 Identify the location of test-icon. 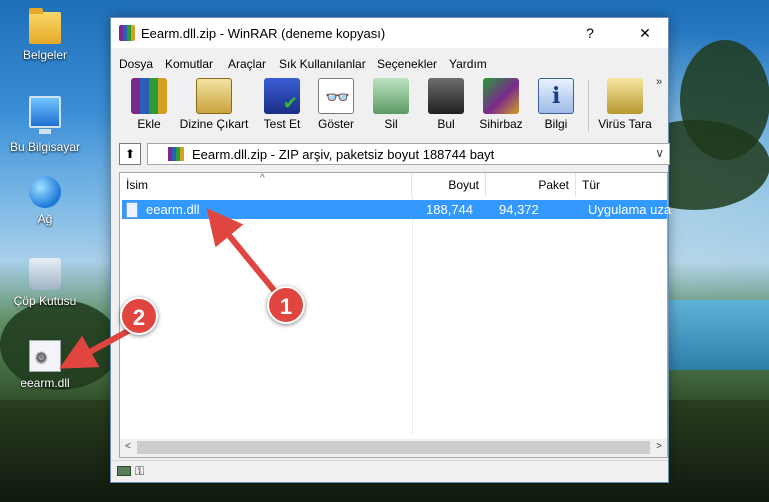
(282, 96).